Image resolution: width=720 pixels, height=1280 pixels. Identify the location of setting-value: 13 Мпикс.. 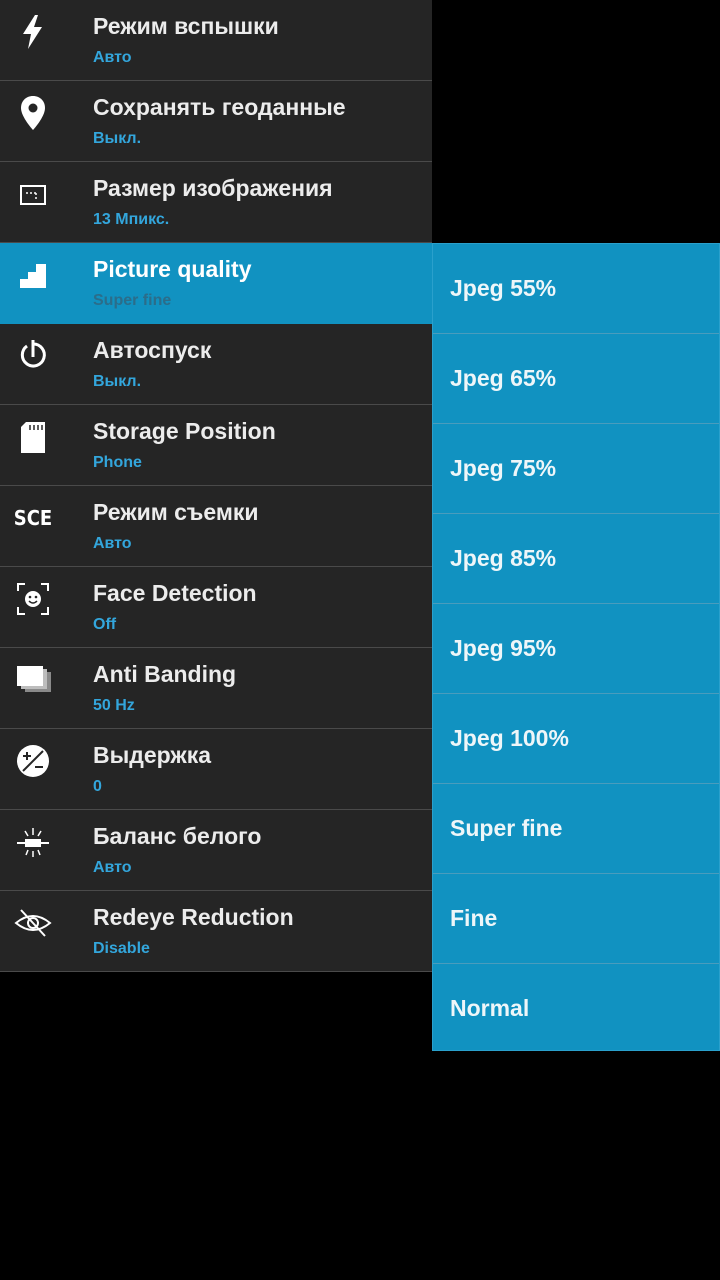
(131, 219).